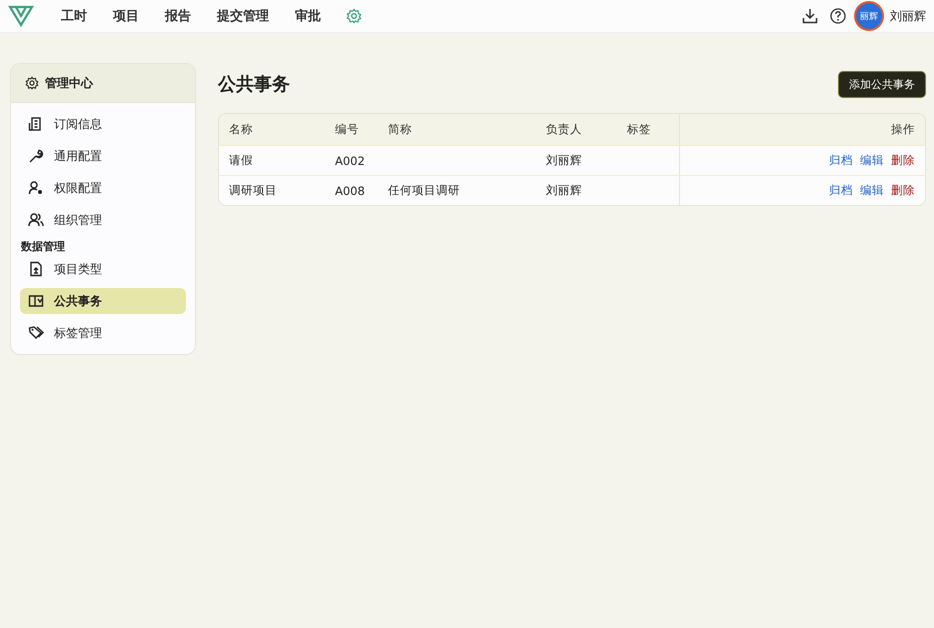  Describe the element at coordinates (802, 129) in the screenshot. I see `column-header: 操作` at that location.